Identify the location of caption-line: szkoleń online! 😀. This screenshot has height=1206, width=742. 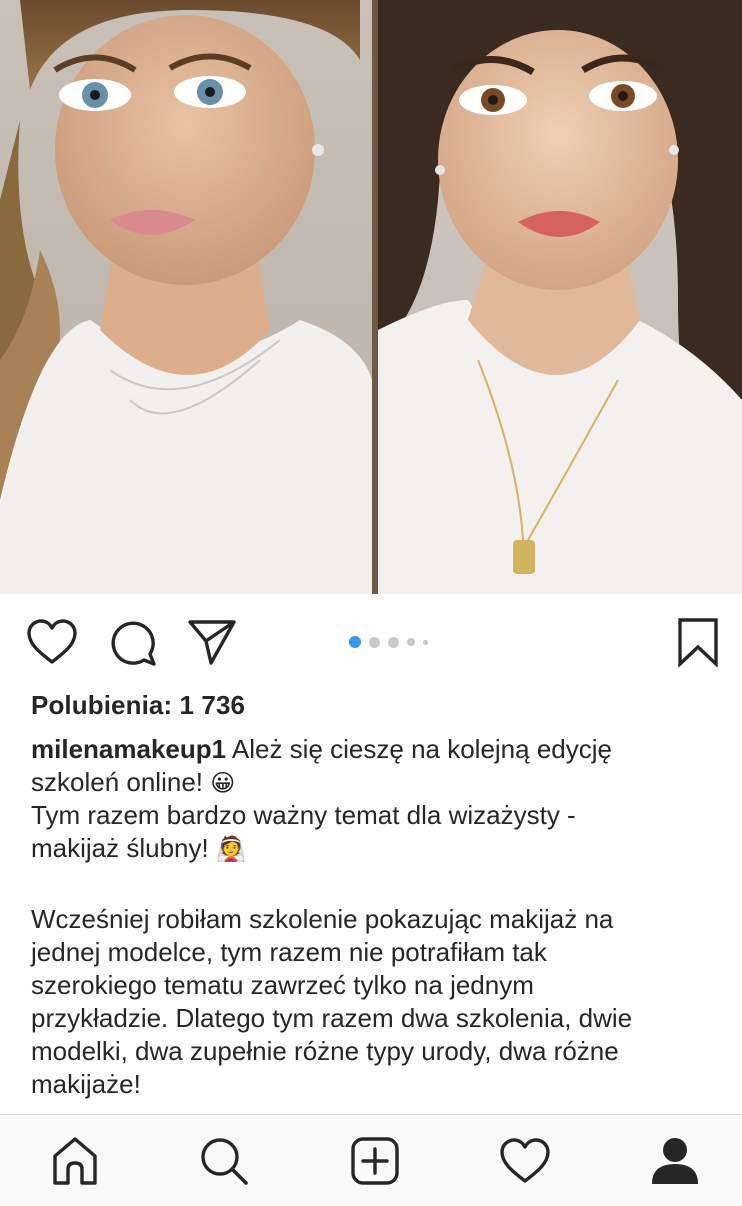
(376, 782).